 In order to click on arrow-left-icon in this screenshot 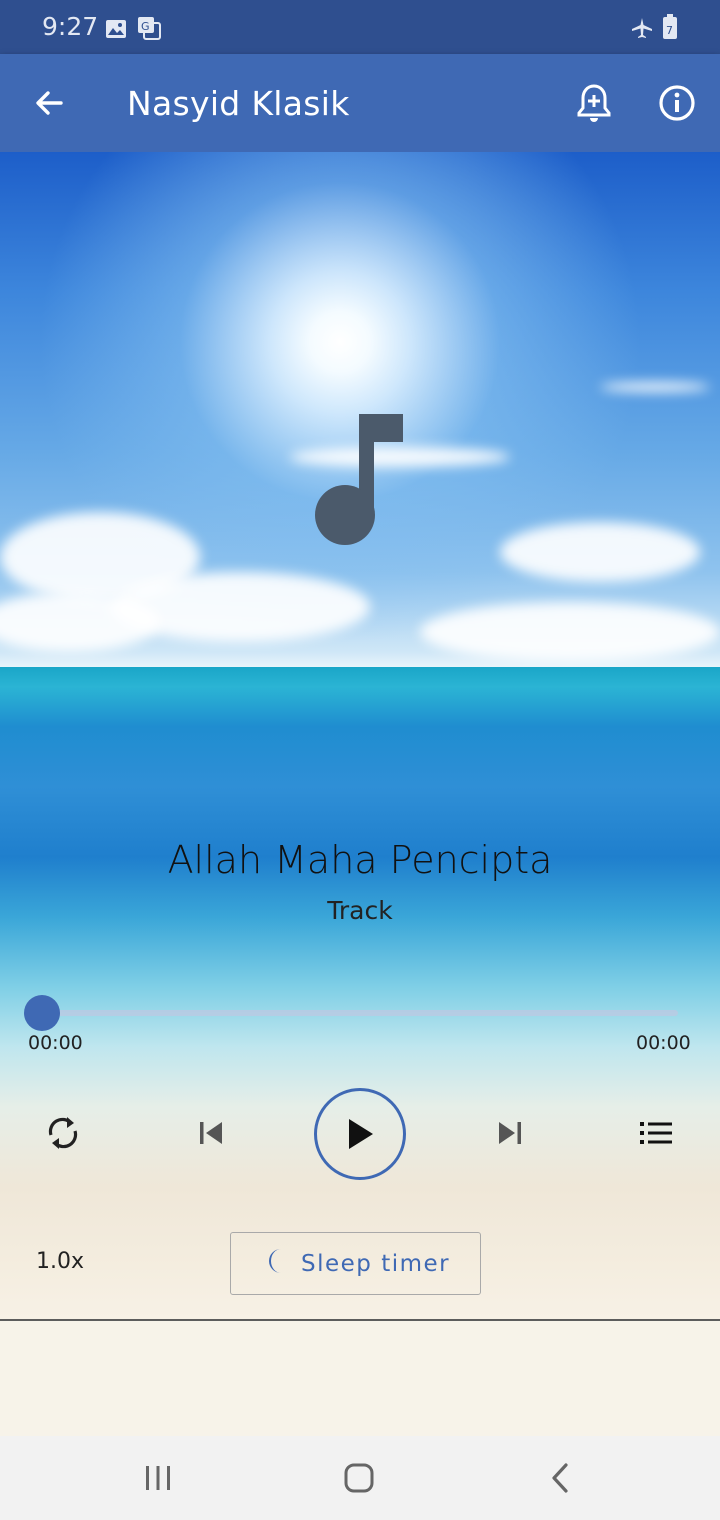, I will do `click(49, 103)`.